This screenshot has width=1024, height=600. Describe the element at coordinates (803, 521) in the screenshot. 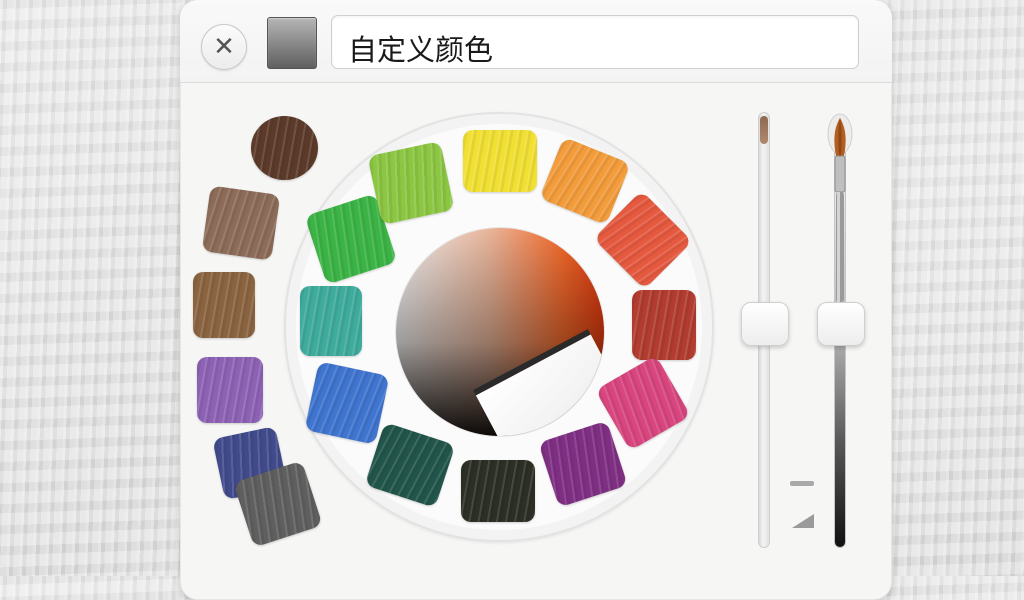

I see `opacity-triangle-icon` at that location.